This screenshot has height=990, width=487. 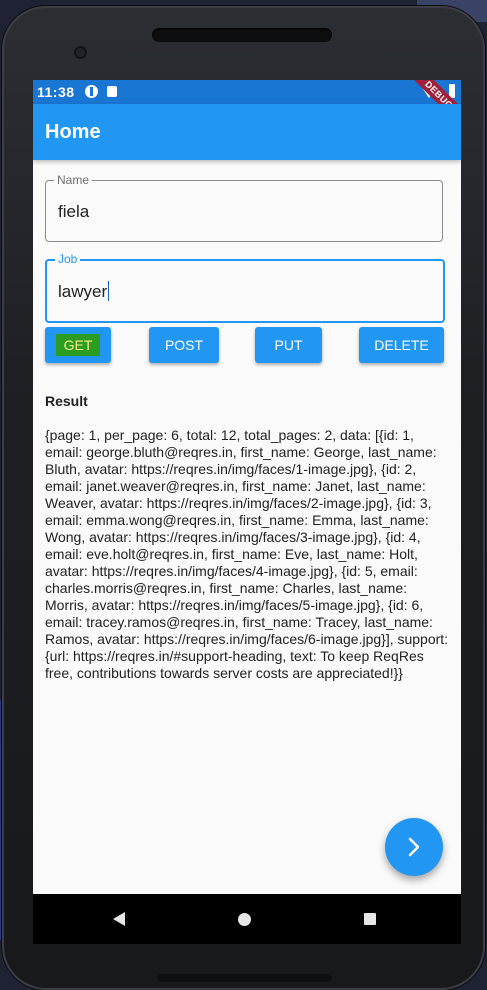 What do you see at coordinates (80, 52) in the screenshot?
I see `front-camera` at bounding box center [80, 52].